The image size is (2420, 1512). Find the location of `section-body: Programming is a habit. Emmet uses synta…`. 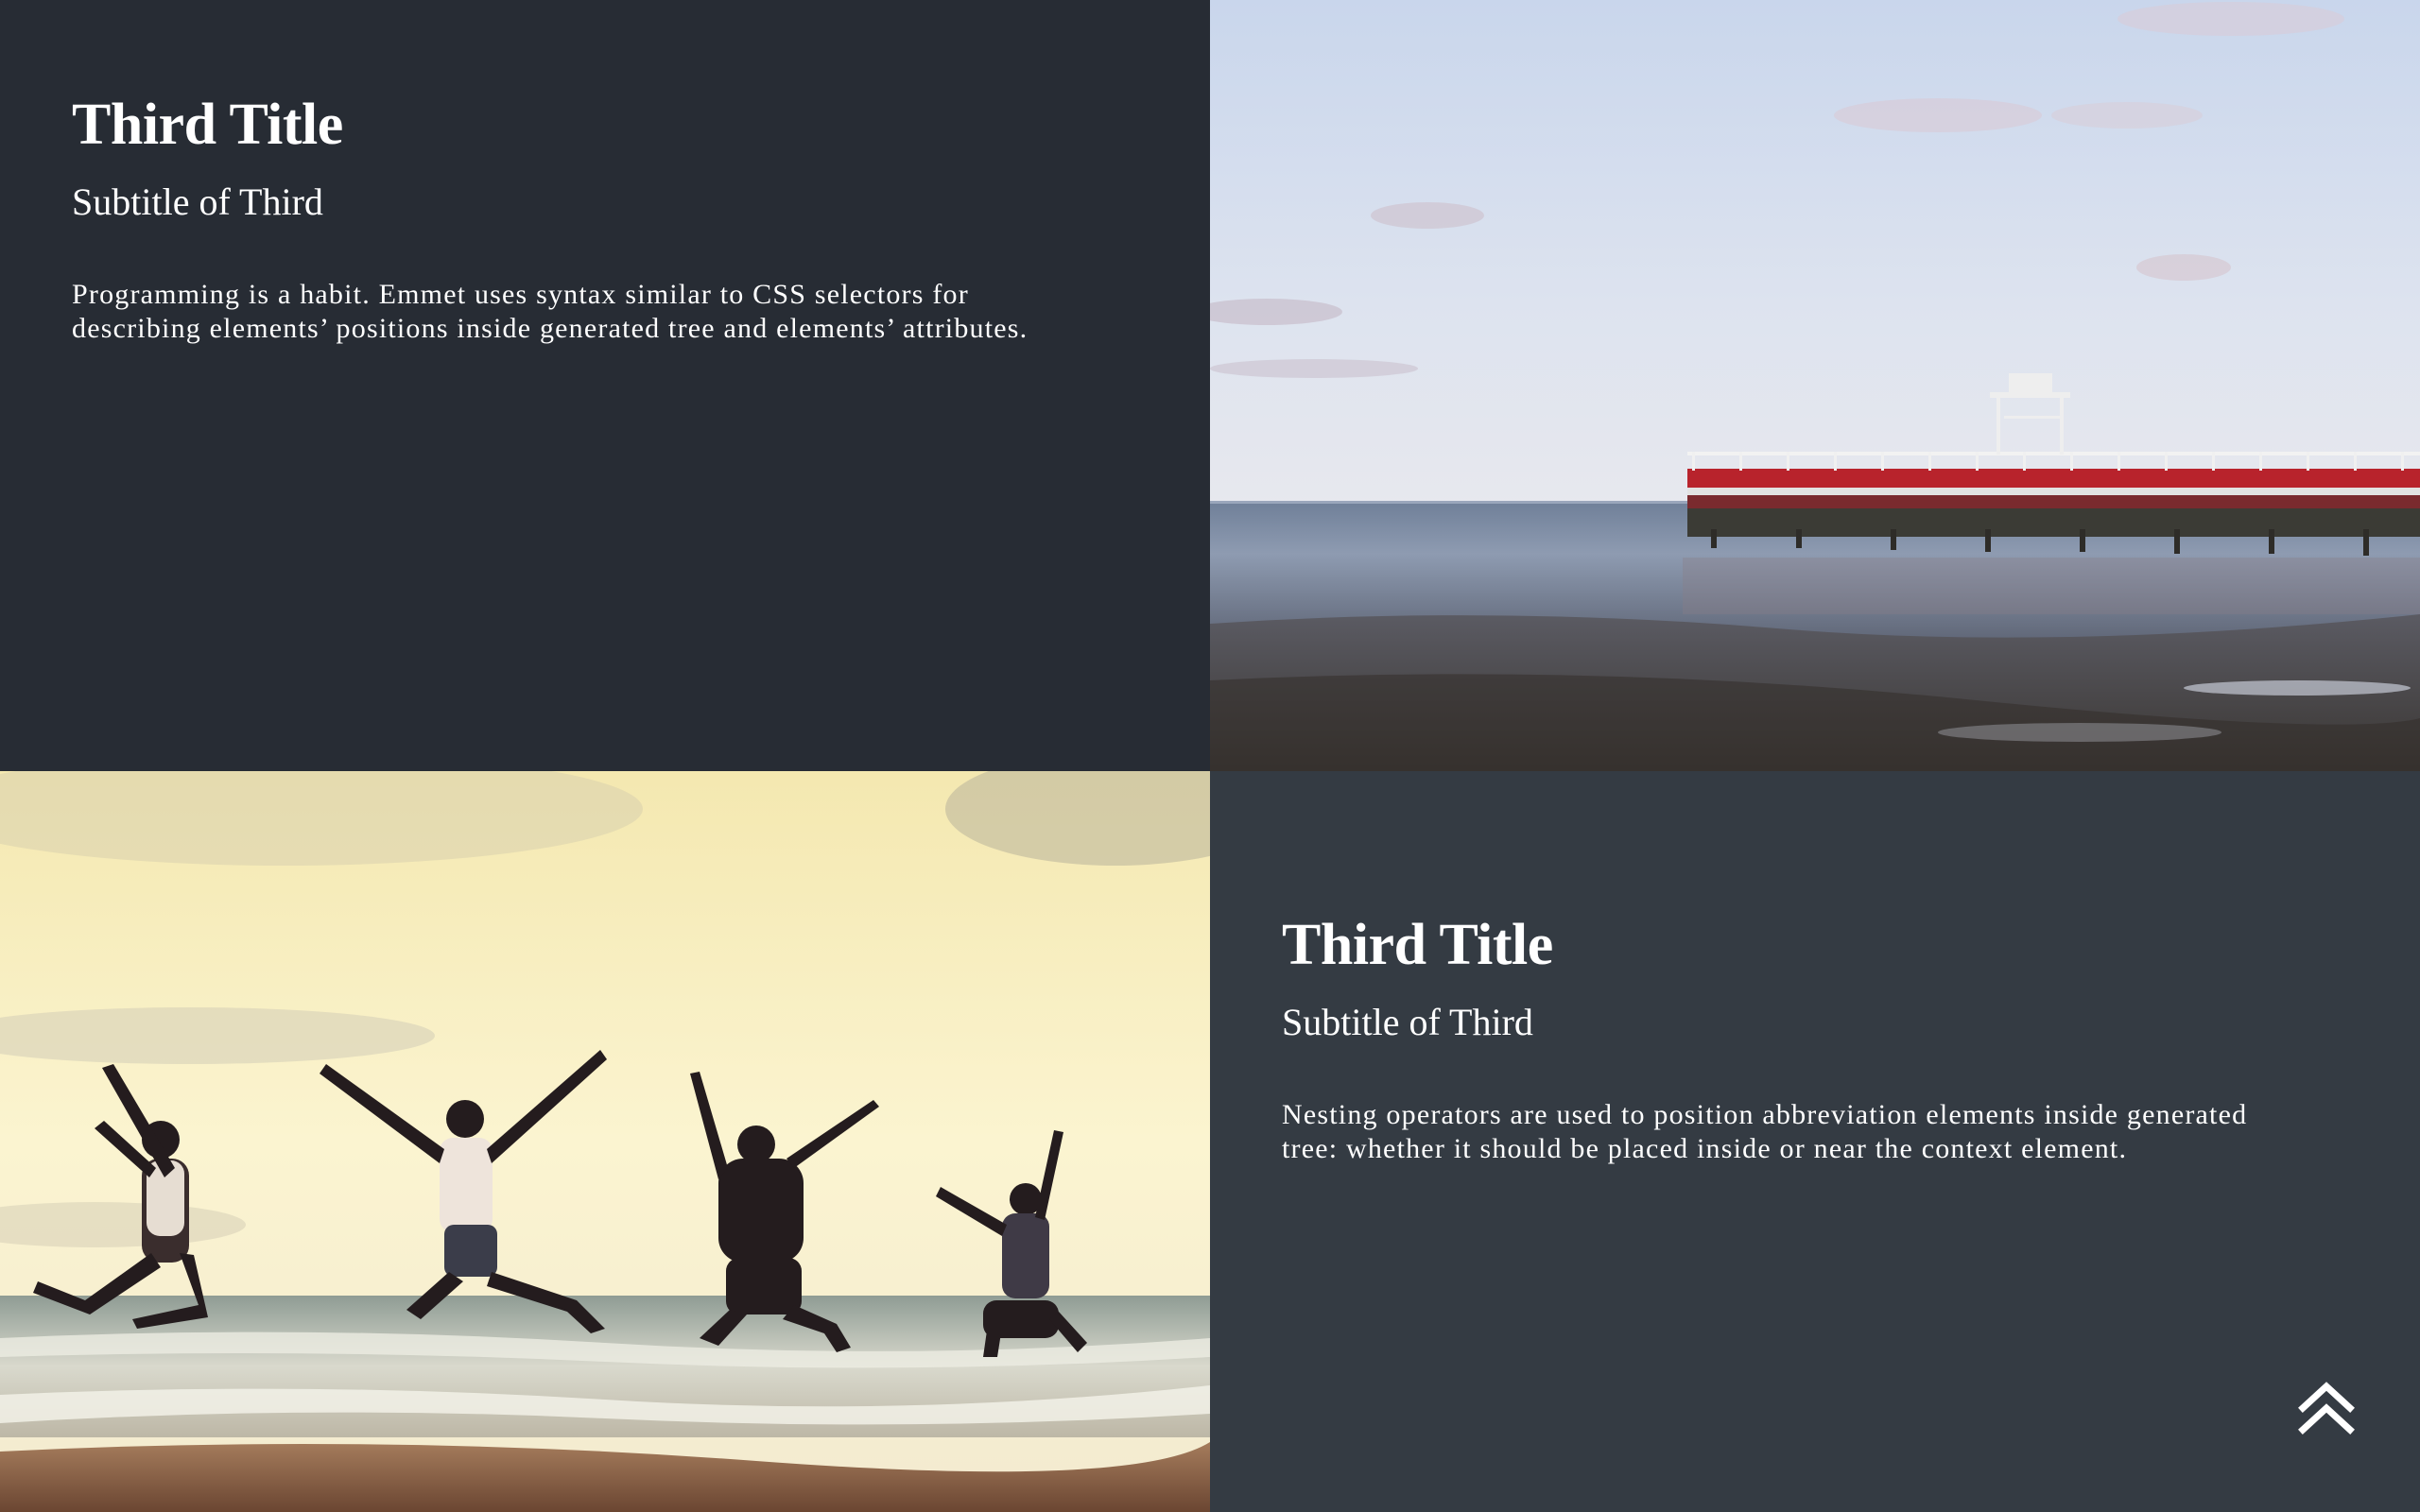

section-body: Programming is a habit. Emmet uses synta… is located at coordinates (550, 311).